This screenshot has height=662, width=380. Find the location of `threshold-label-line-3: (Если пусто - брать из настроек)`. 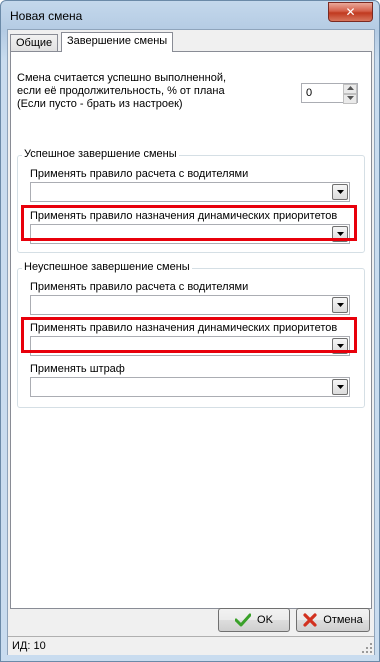

threshold-label-line-3: (Если пусто - брать из настроек) is located at coordinates (100, 104).